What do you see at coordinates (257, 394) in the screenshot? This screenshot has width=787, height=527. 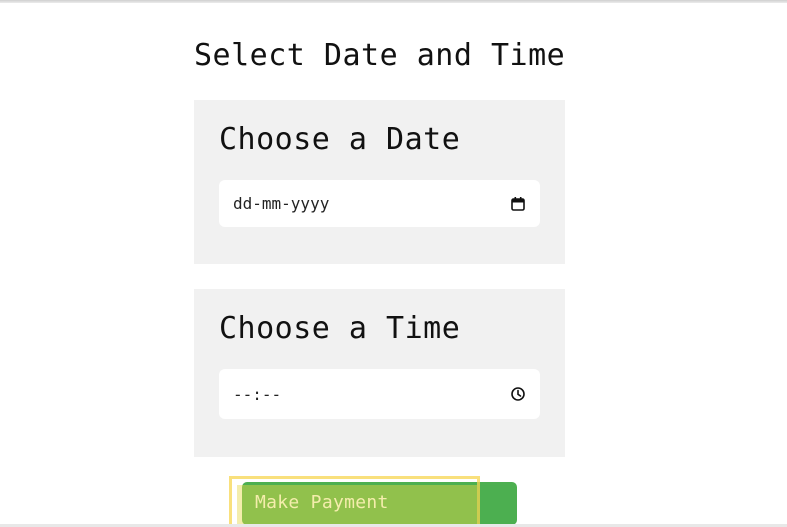 I see `time-input-placeholder: --:--` at bounding box center [257, 394].